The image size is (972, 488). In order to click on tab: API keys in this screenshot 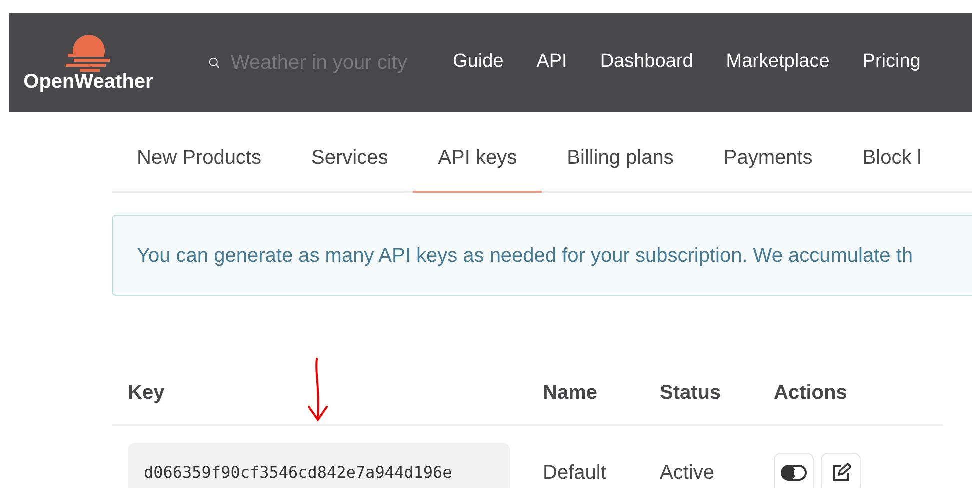, I will do `click(477, 167)`.